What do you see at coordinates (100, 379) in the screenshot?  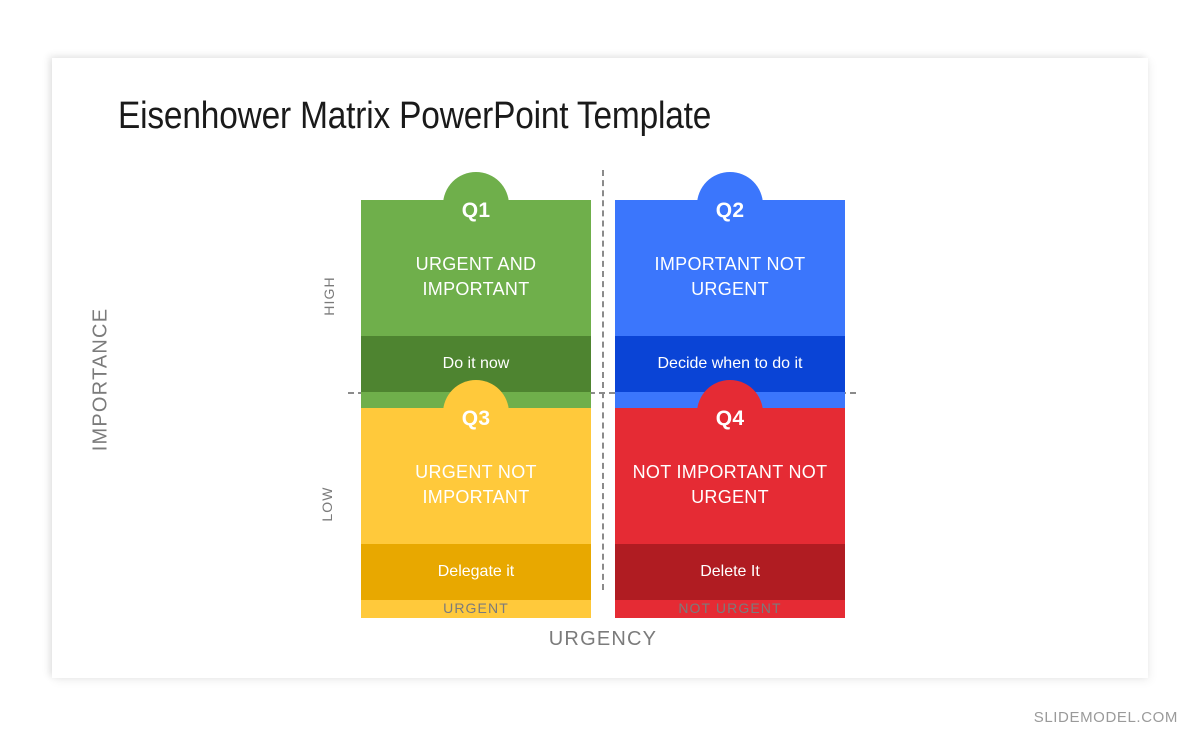 I see `y-axis-title: IMPORTANCE` at bounding box center [100, 379].